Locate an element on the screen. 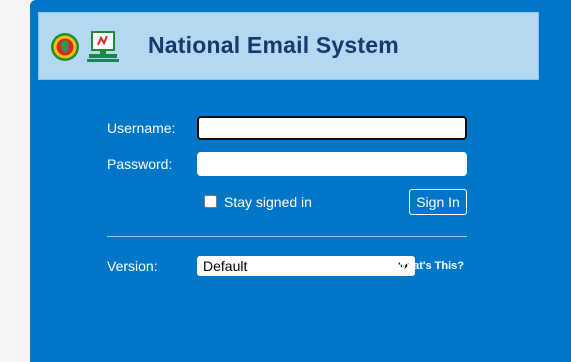 This screenshot has height=362, width=571. username-label: Username: is located at coordinates (141, 128).